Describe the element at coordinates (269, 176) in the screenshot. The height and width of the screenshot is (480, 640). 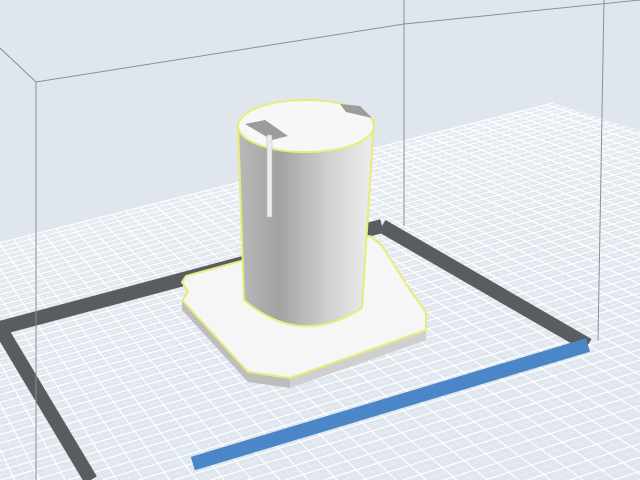
I see `model-side-slot` at that location.